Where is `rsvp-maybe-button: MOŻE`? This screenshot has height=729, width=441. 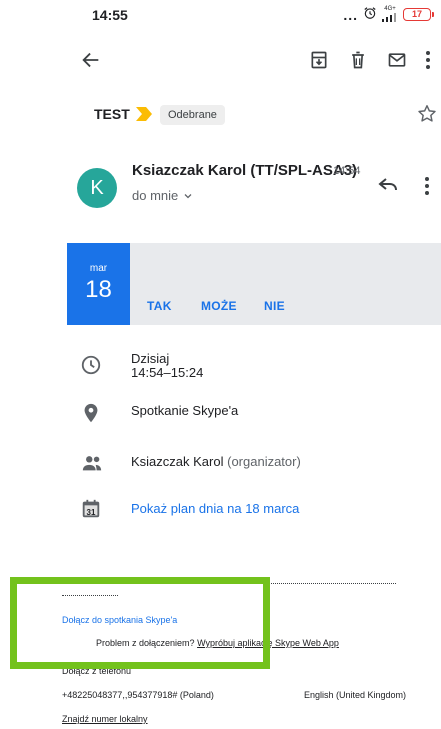 rsvp-maybe-button: MOŻE is located at coordinates (219, 306).